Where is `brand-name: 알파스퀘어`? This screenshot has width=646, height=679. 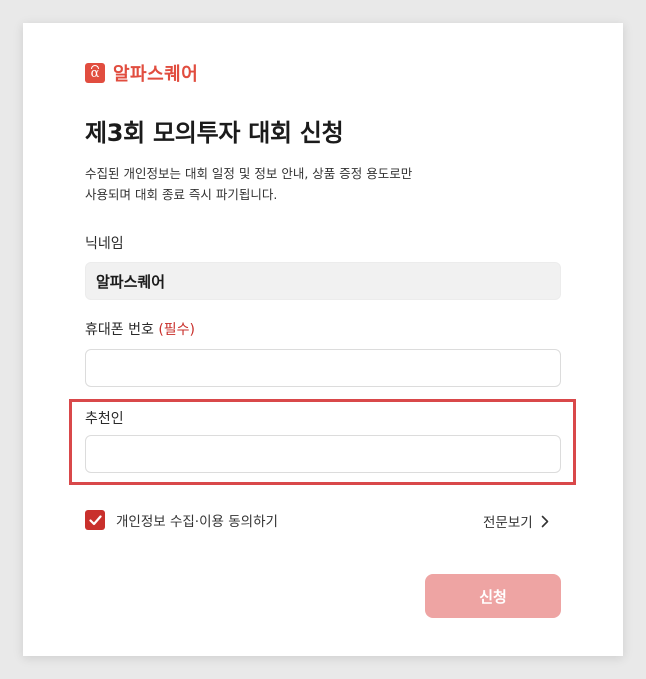
brand-name: 알파스퀘어 is located at coordinates (156, 74).